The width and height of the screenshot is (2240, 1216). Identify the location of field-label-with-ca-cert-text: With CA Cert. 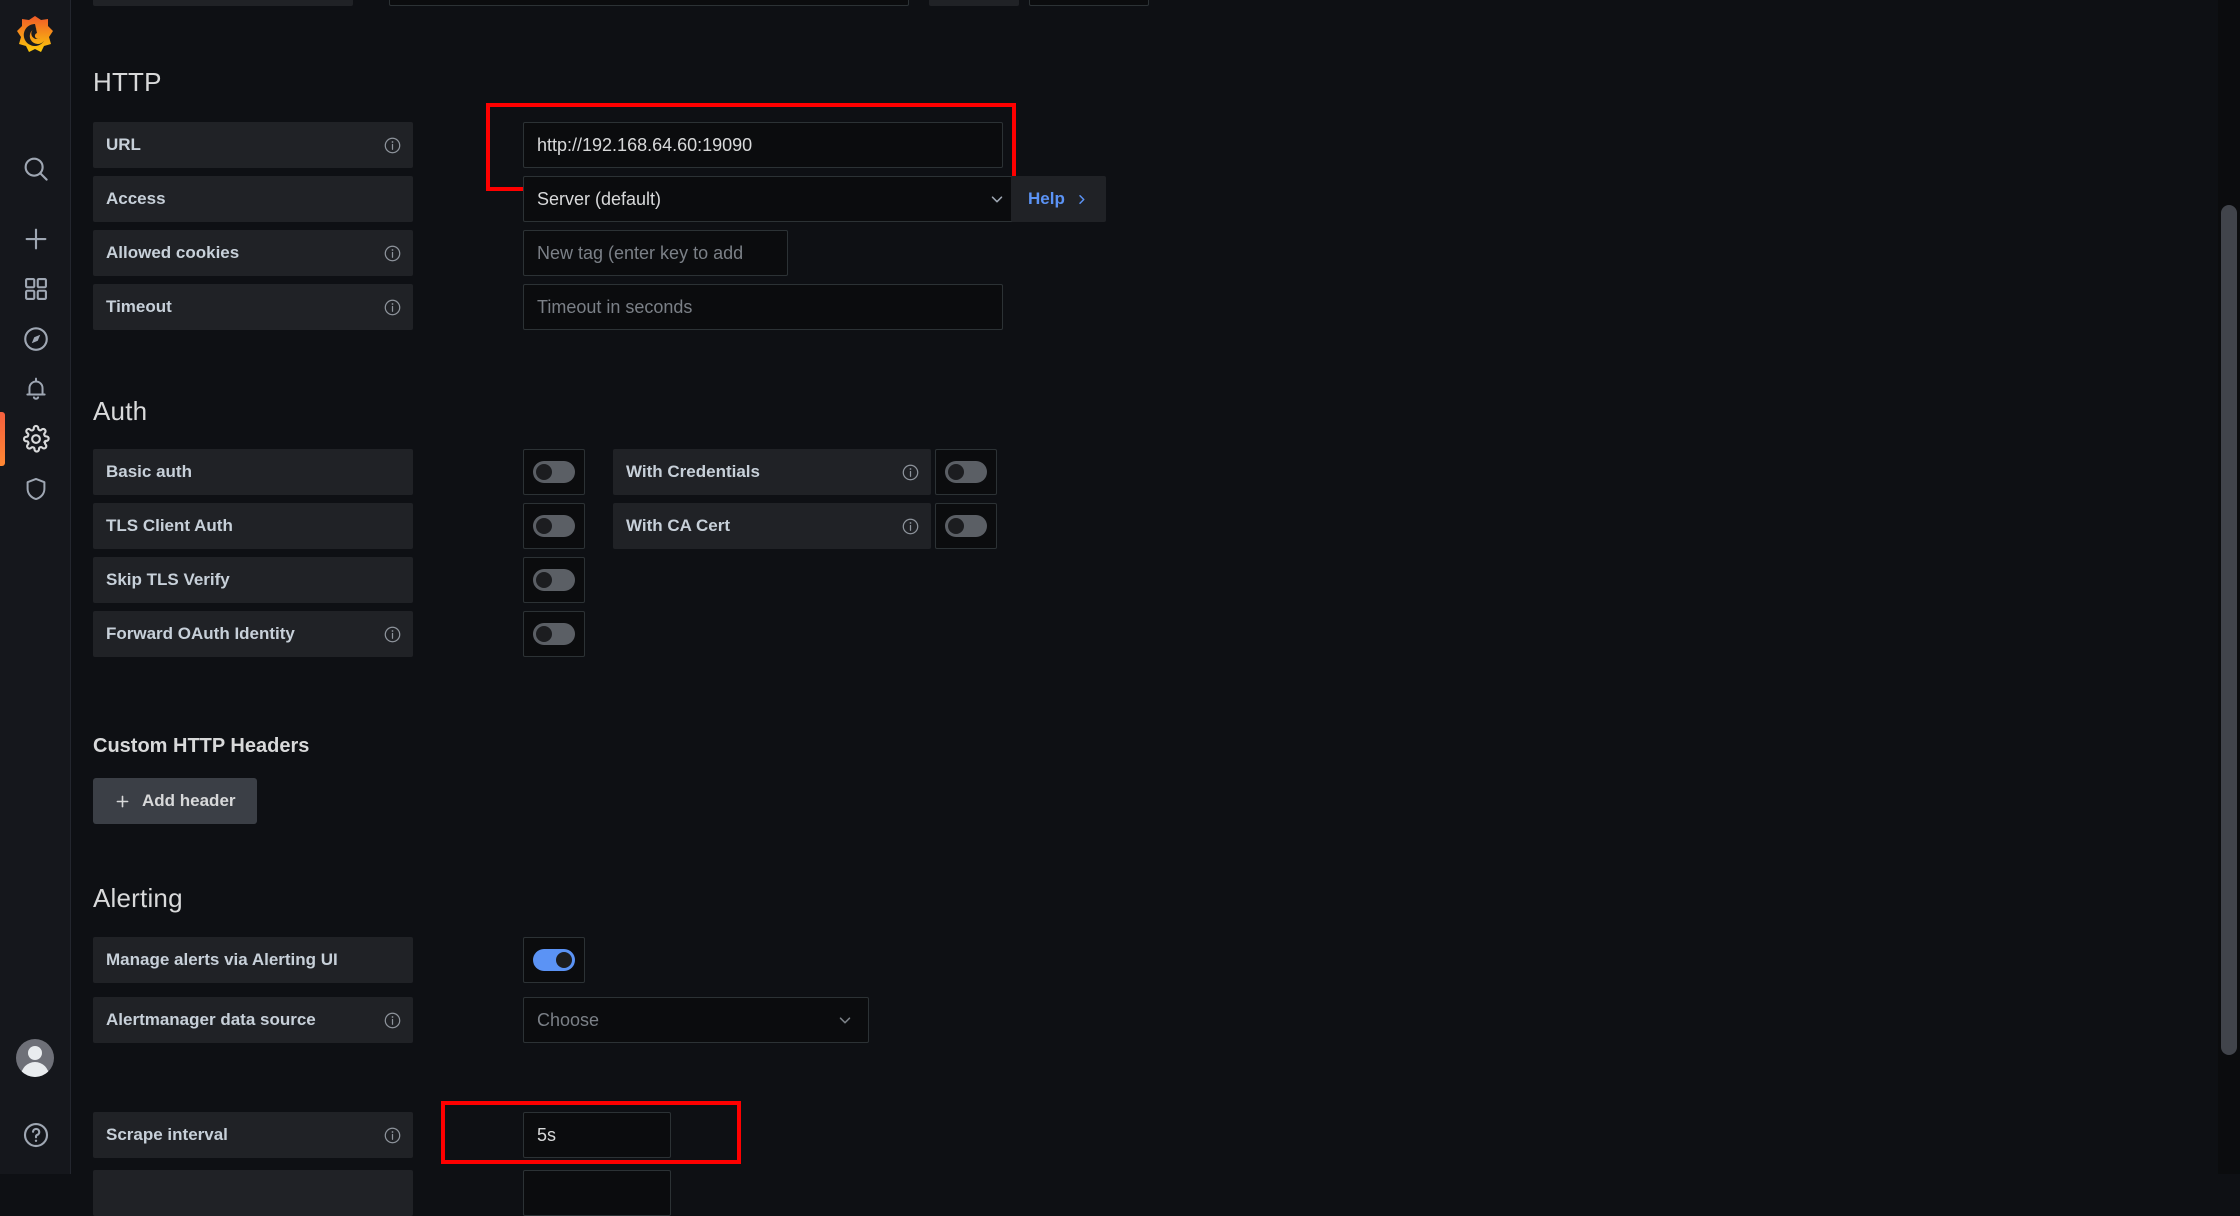
(678, 525).